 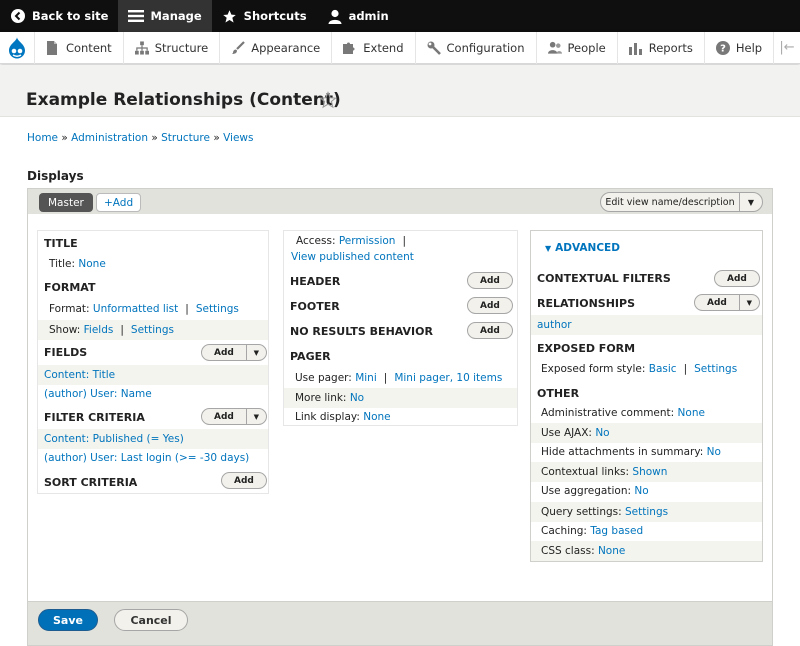 I want to click on show-settings-link: Settings, so click(x=152, y=330).